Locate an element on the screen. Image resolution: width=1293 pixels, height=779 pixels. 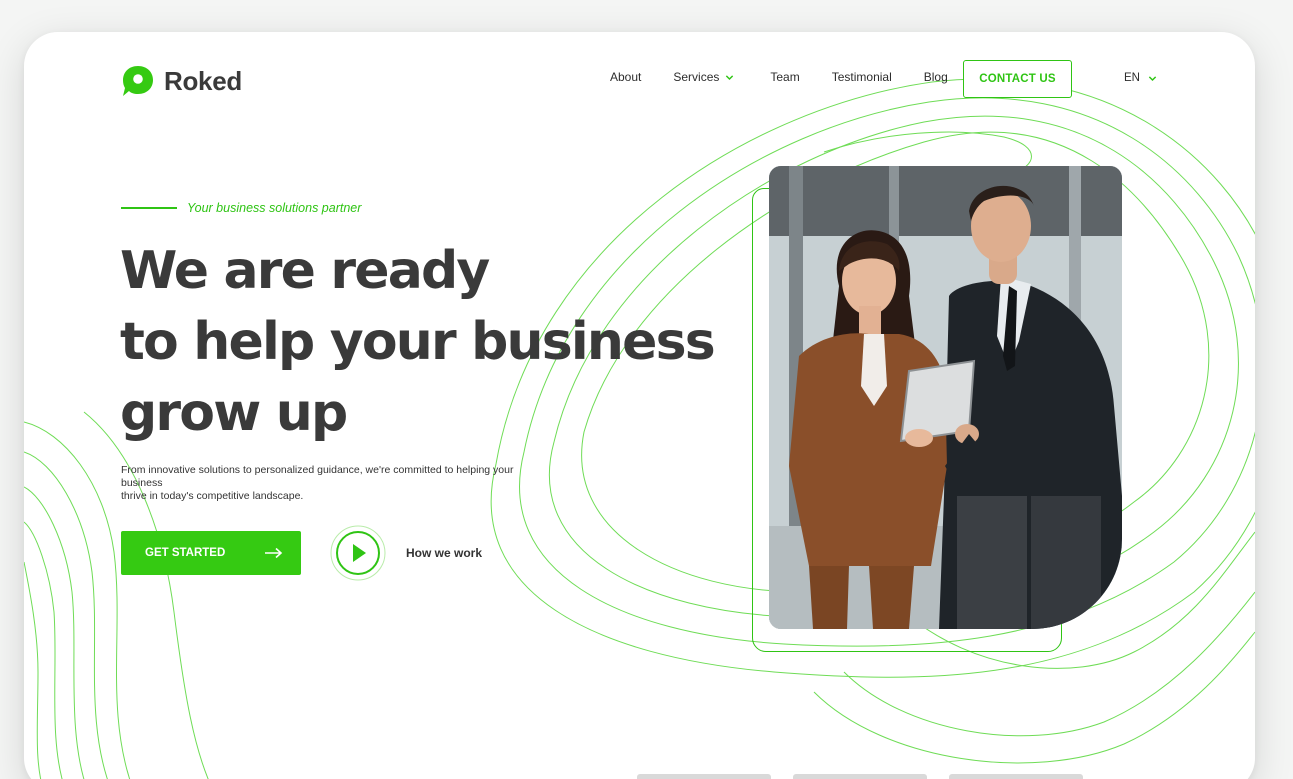
brand-name: Roked is located at coordinates (203, 80).